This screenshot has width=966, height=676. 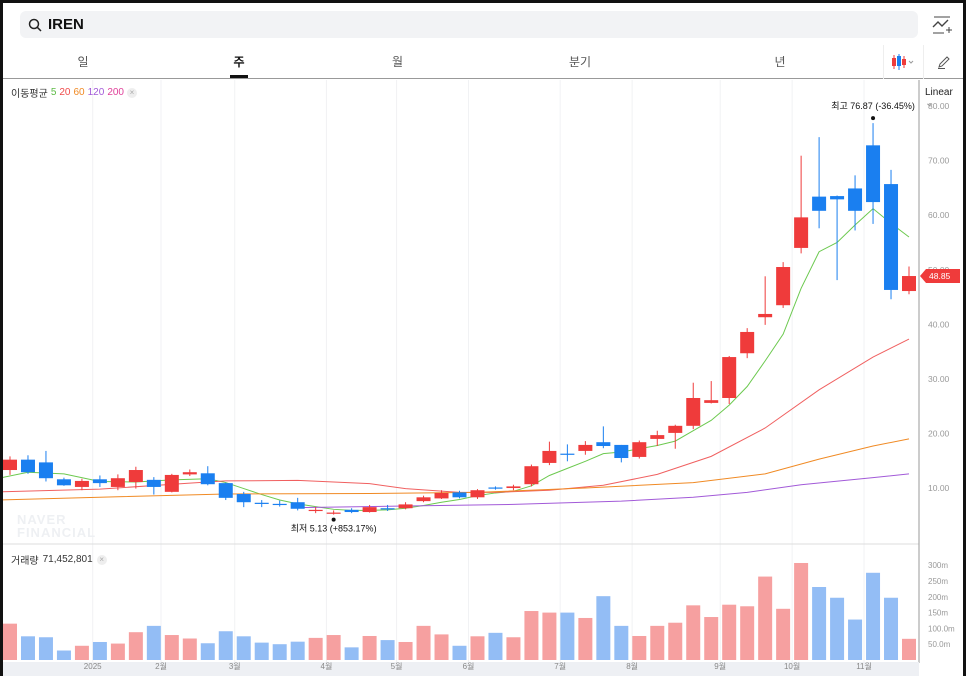 I want to click on chart-type-button, so click(x=902, y=62).